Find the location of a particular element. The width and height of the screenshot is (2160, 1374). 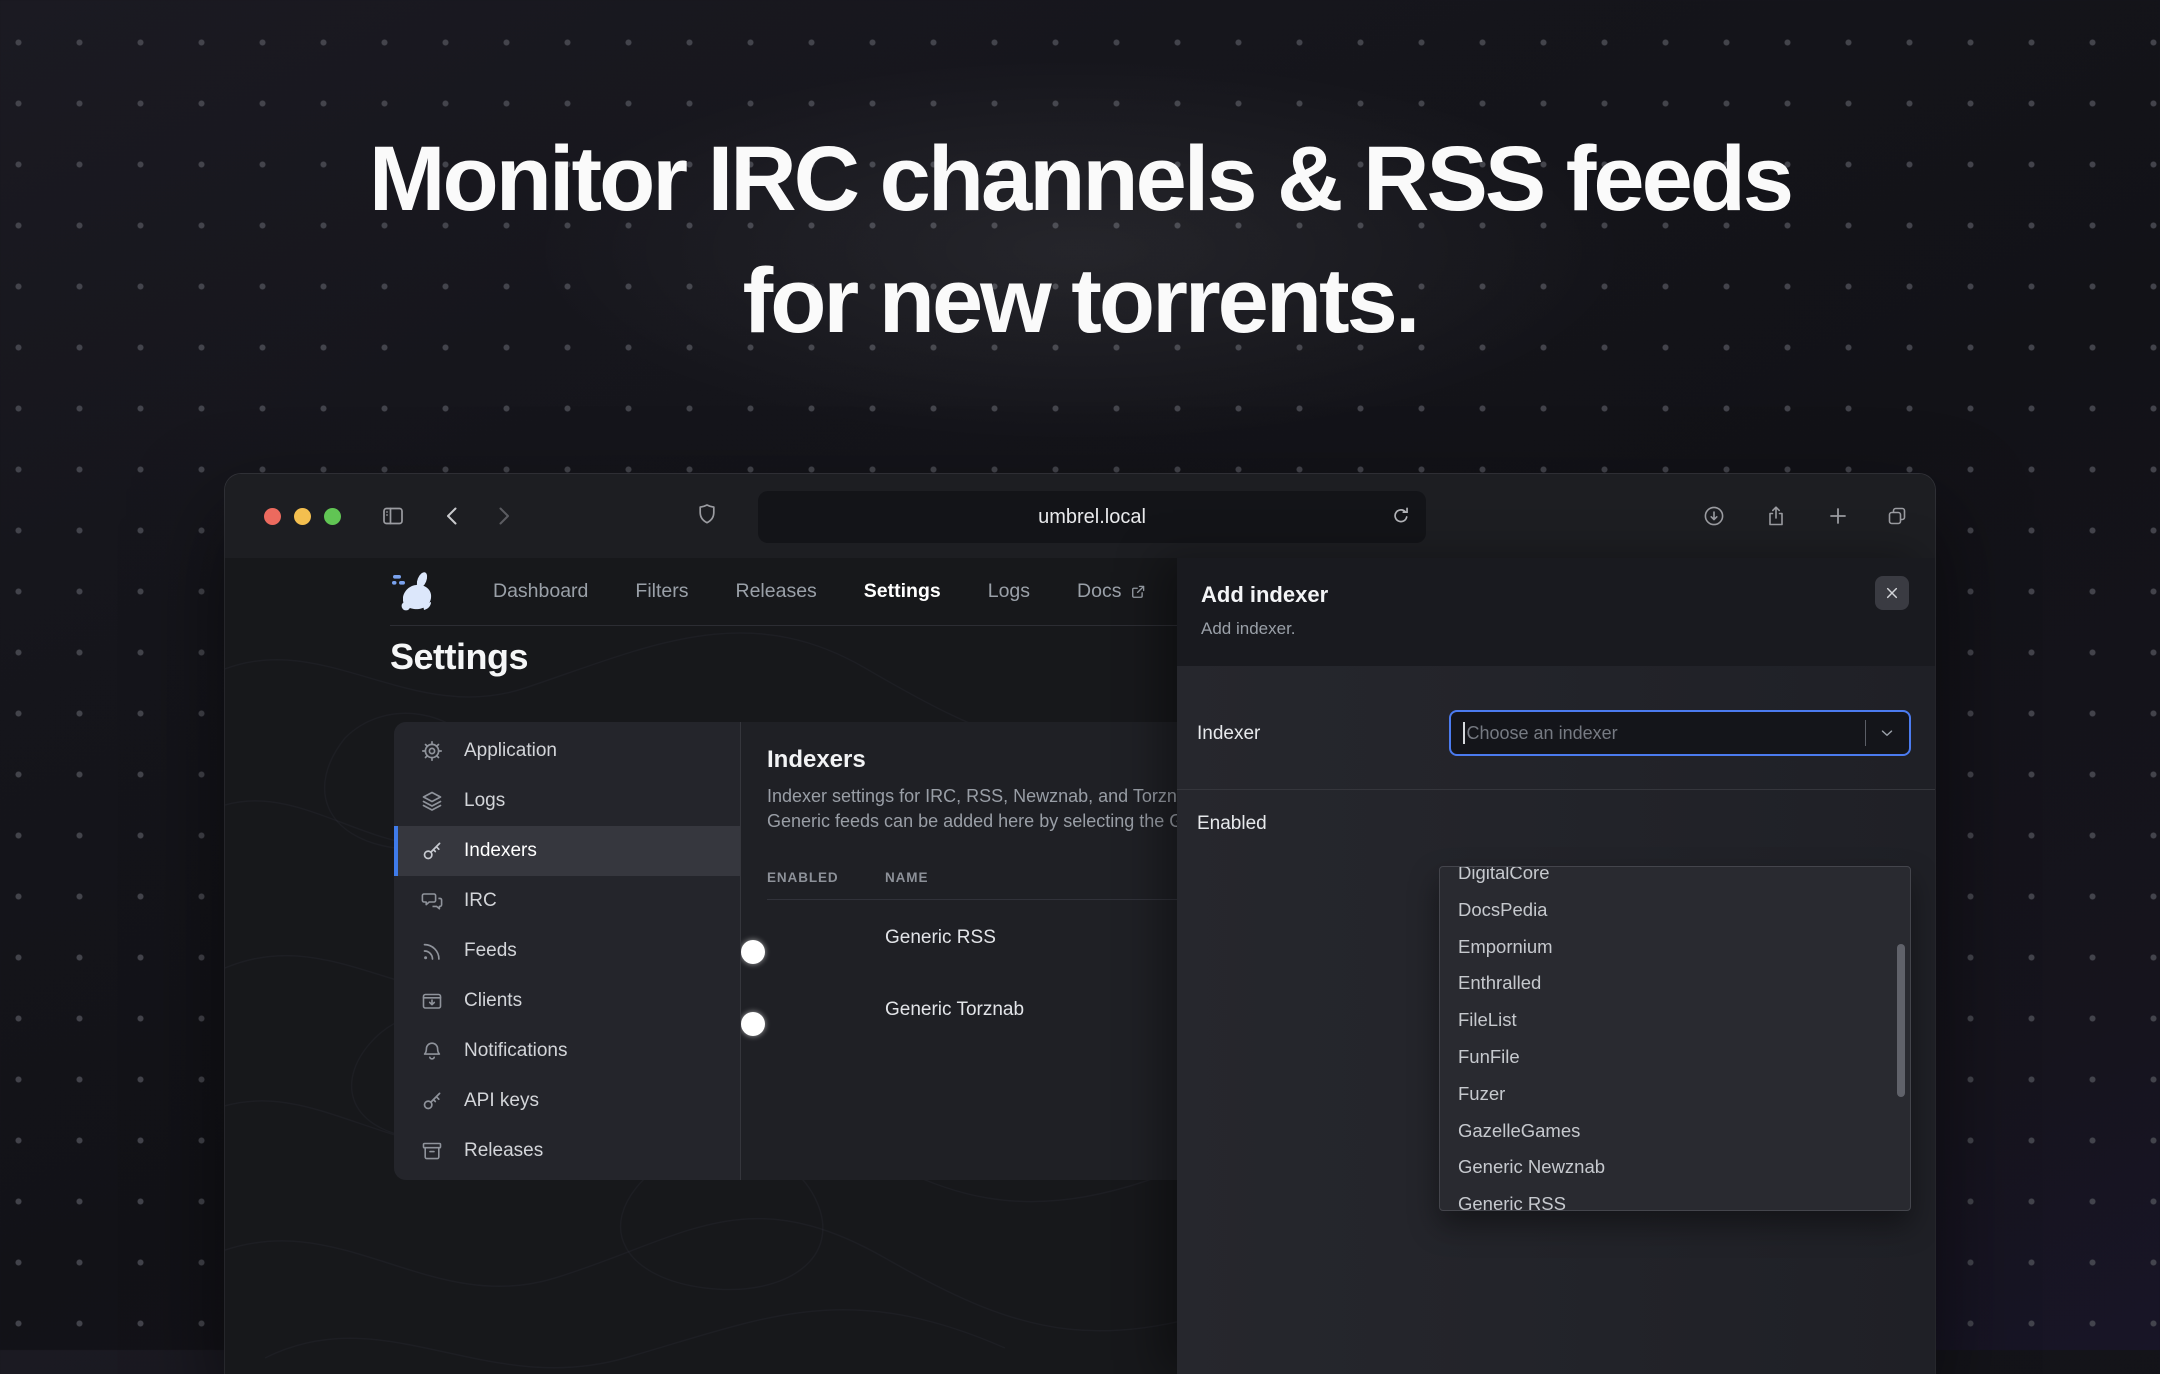

share-icon is located at coordinates (1776, 516).